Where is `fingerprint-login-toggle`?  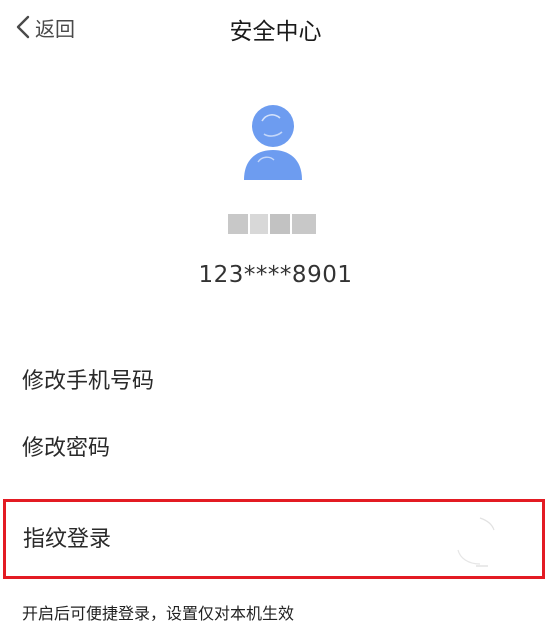
fingerprint-login-toggle is located at coordinates (476, 542).